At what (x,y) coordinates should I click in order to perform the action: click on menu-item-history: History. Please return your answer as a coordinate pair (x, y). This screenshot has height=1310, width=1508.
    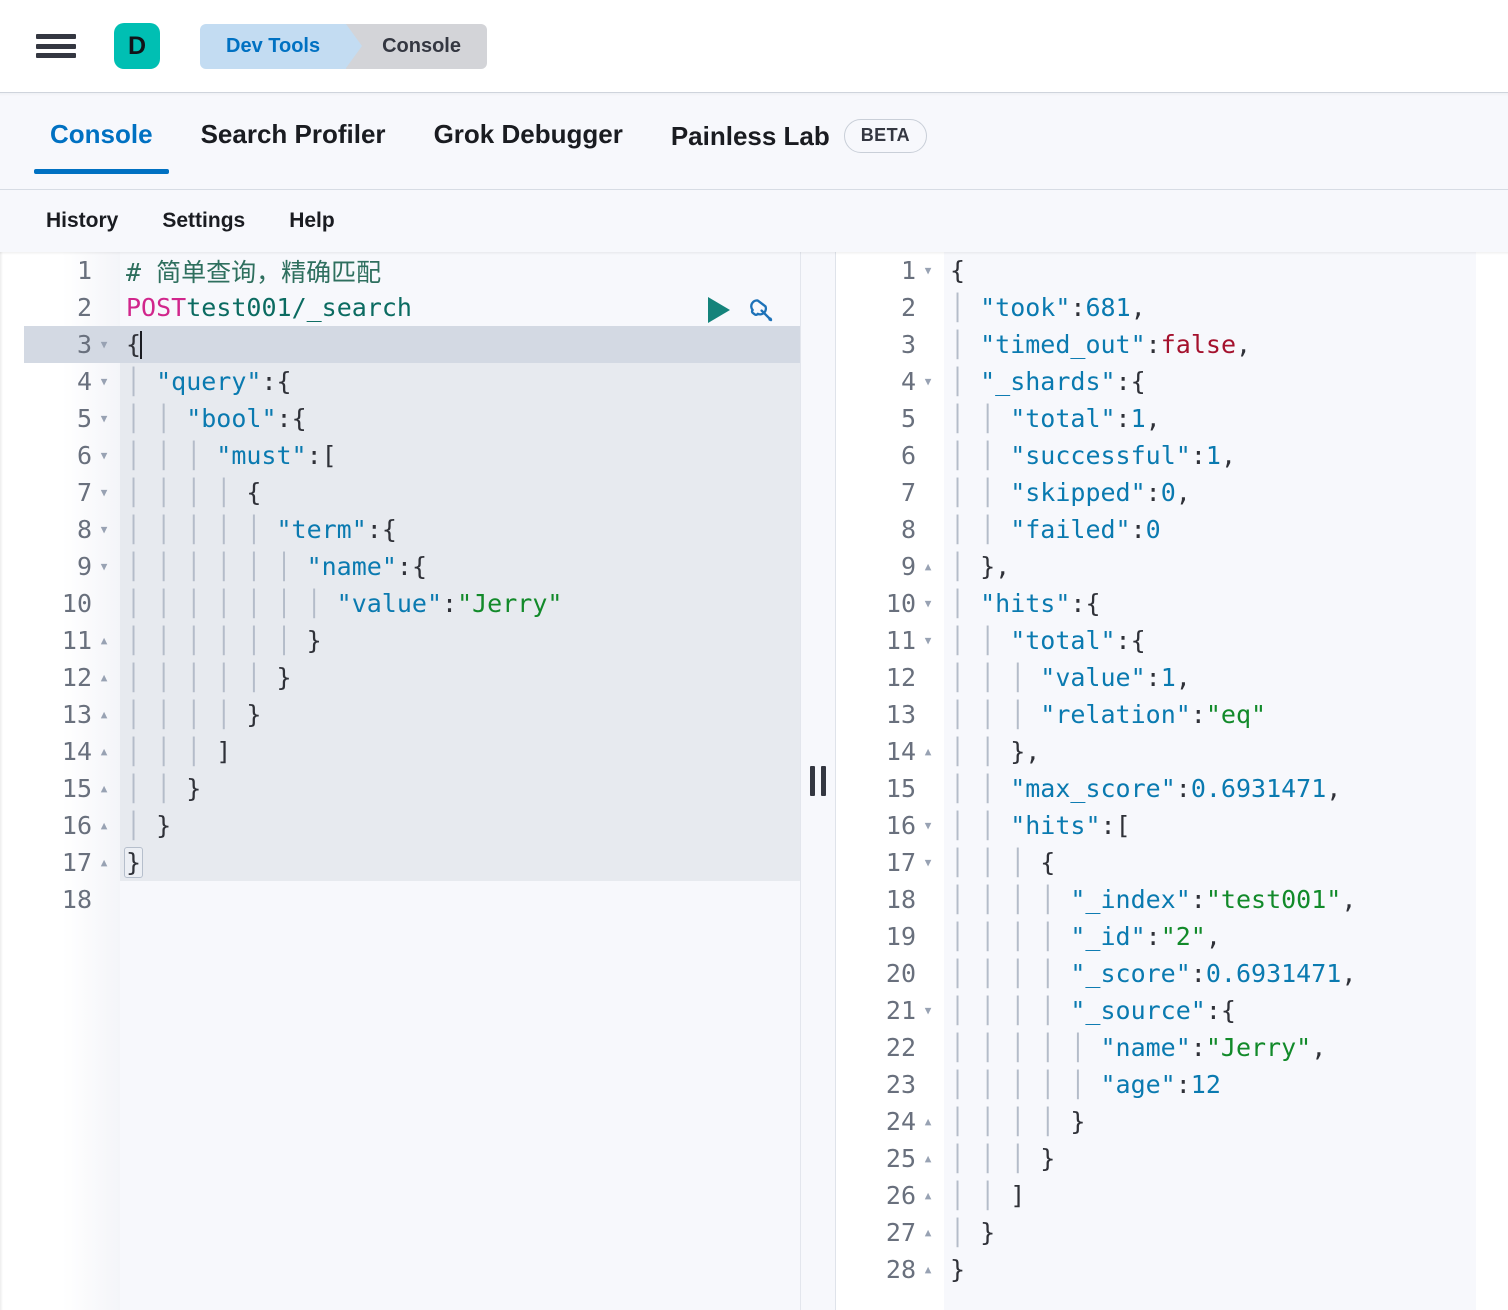
    Looking at the image, I should click on (82, 221).